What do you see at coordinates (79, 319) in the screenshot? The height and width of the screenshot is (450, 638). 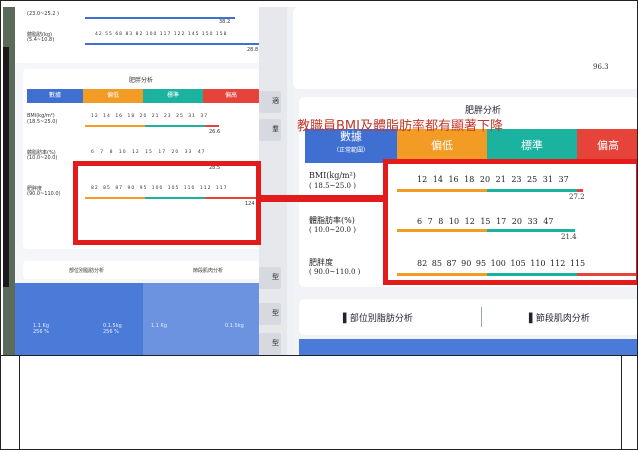 I see `left-blue-block` at bounding box center [79, 319].